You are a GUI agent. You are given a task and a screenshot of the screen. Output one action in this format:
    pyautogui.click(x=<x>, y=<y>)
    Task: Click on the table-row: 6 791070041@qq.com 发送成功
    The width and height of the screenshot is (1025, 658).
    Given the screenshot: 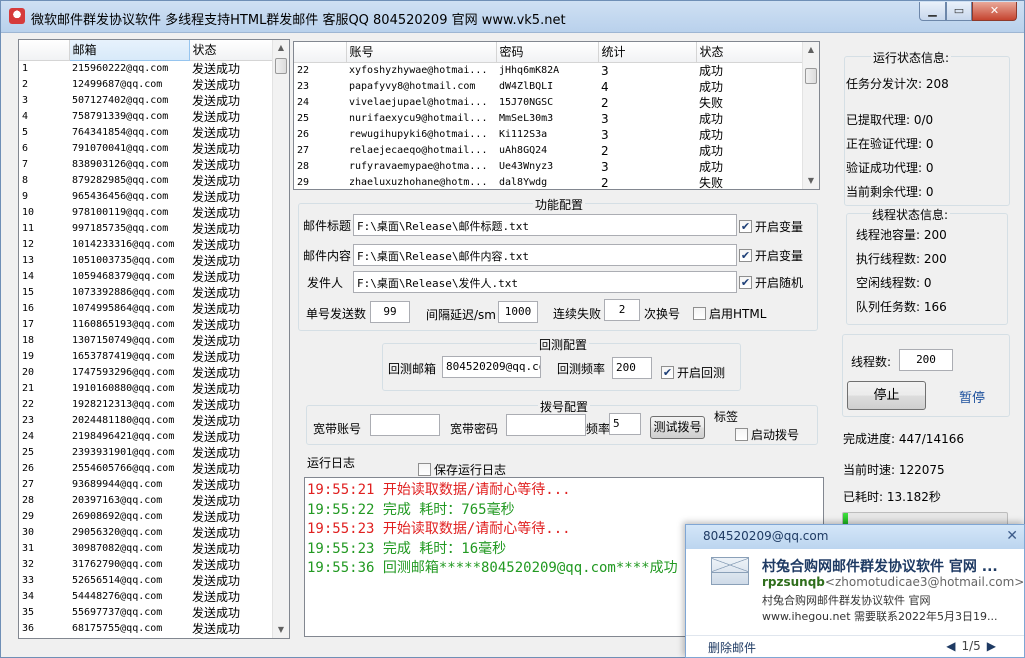 What is the action you would take?
    pyautogui.click(x=146, y=149)
    